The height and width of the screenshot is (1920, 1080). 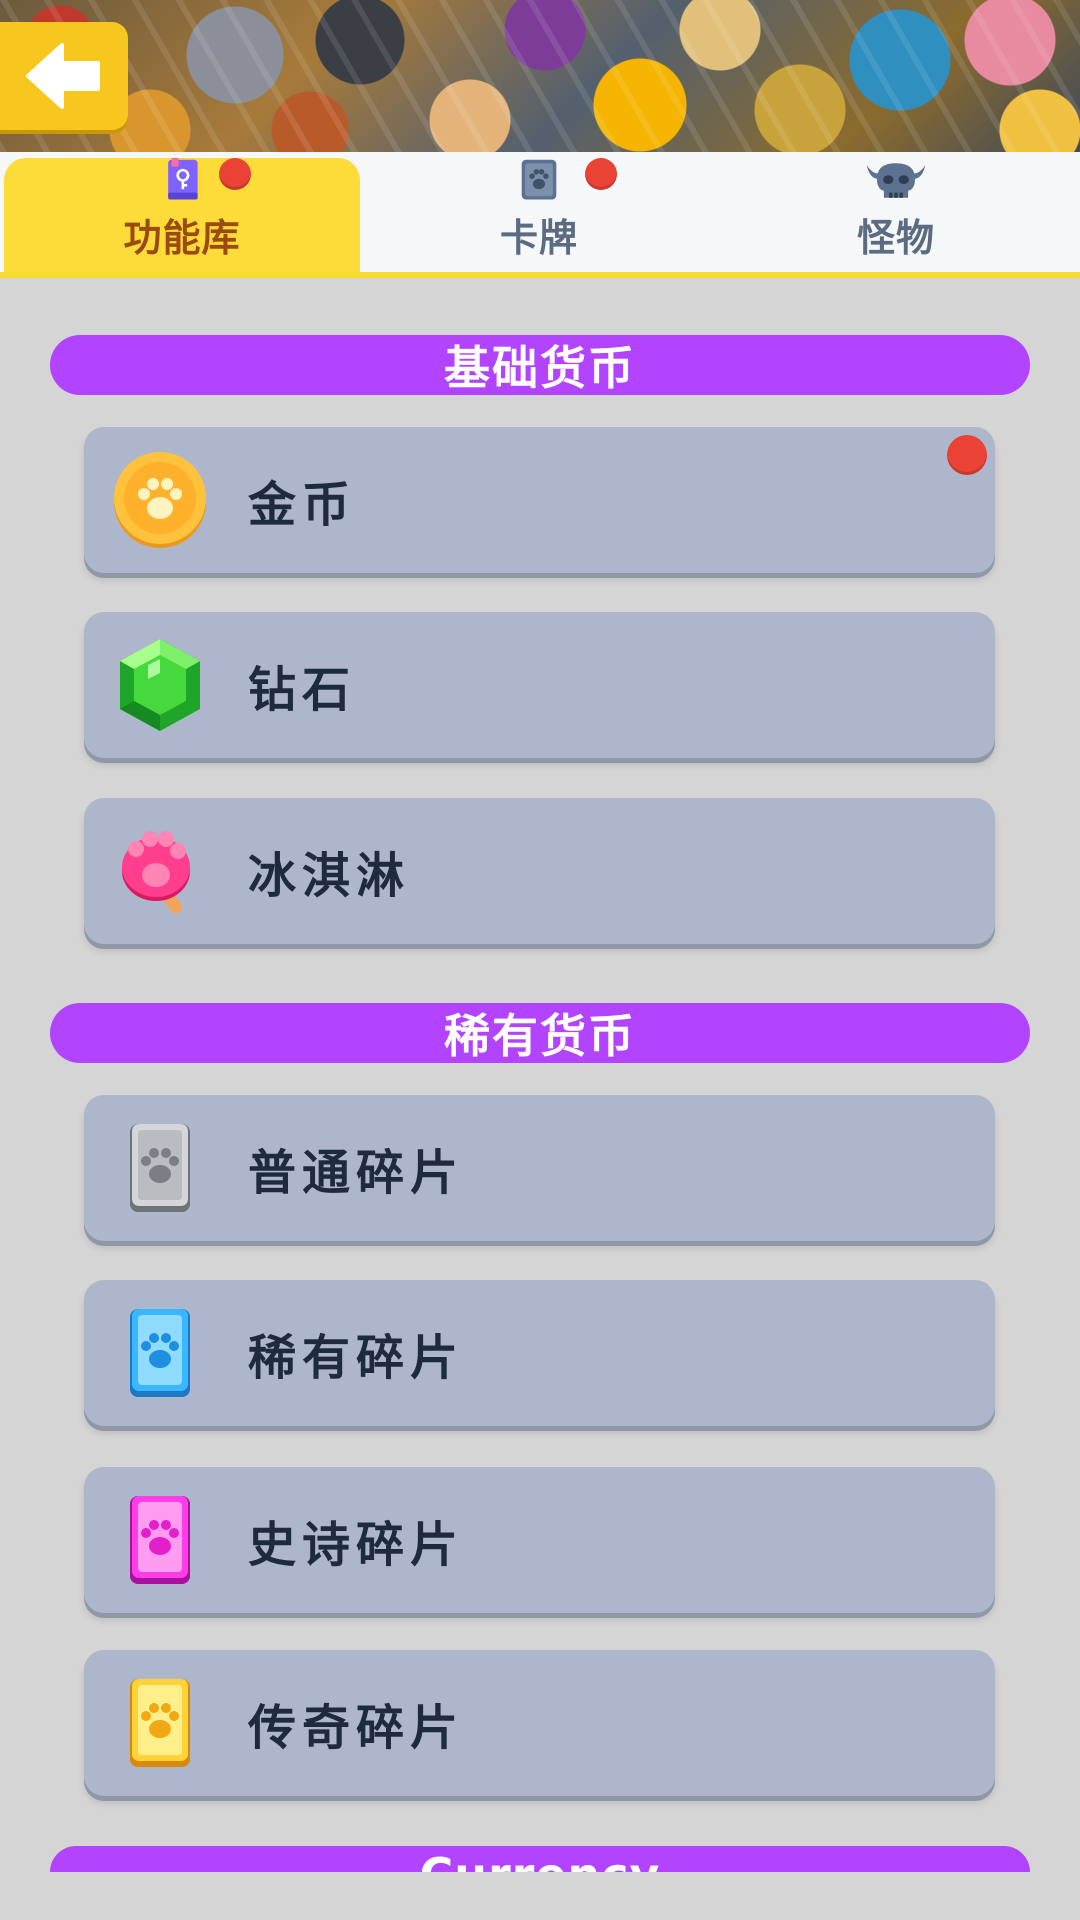 What do you see at coordinates (540, 76) in the screenshot?
I see `header-banner` at bounding box center [540, 76].